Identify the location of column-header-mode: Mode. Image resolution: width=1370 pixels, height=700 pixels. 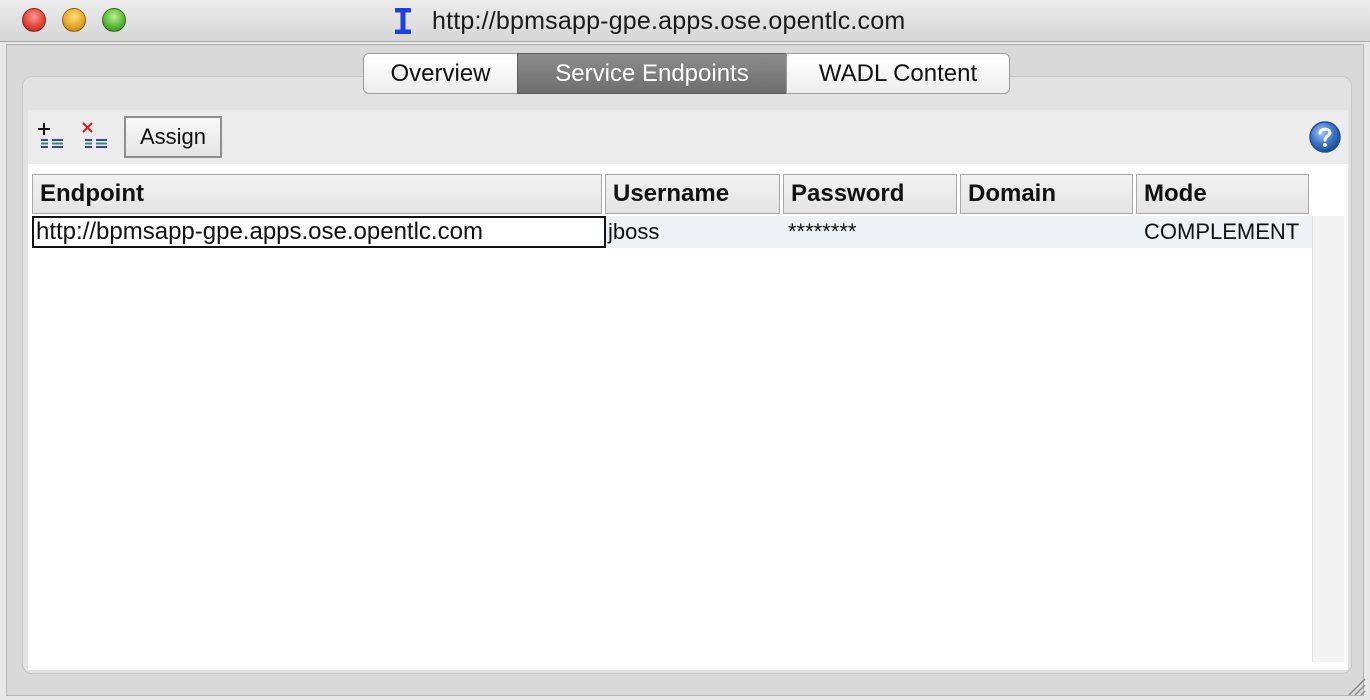
(1222, 194).